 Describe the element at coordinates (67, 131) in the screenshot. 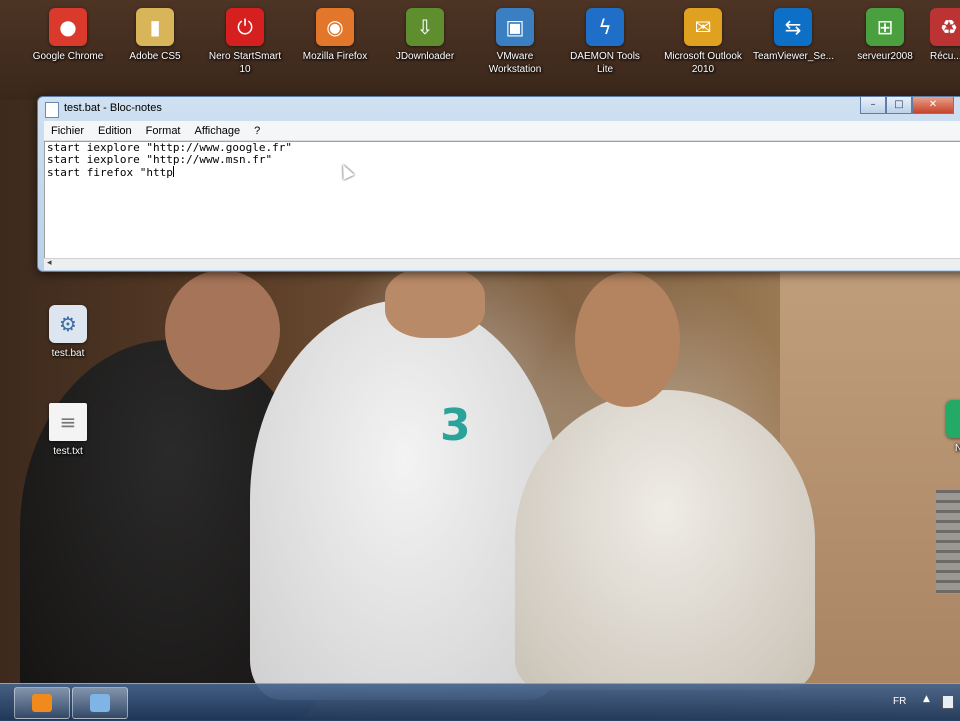

I see `menu-fichier: Fichier` at that location.